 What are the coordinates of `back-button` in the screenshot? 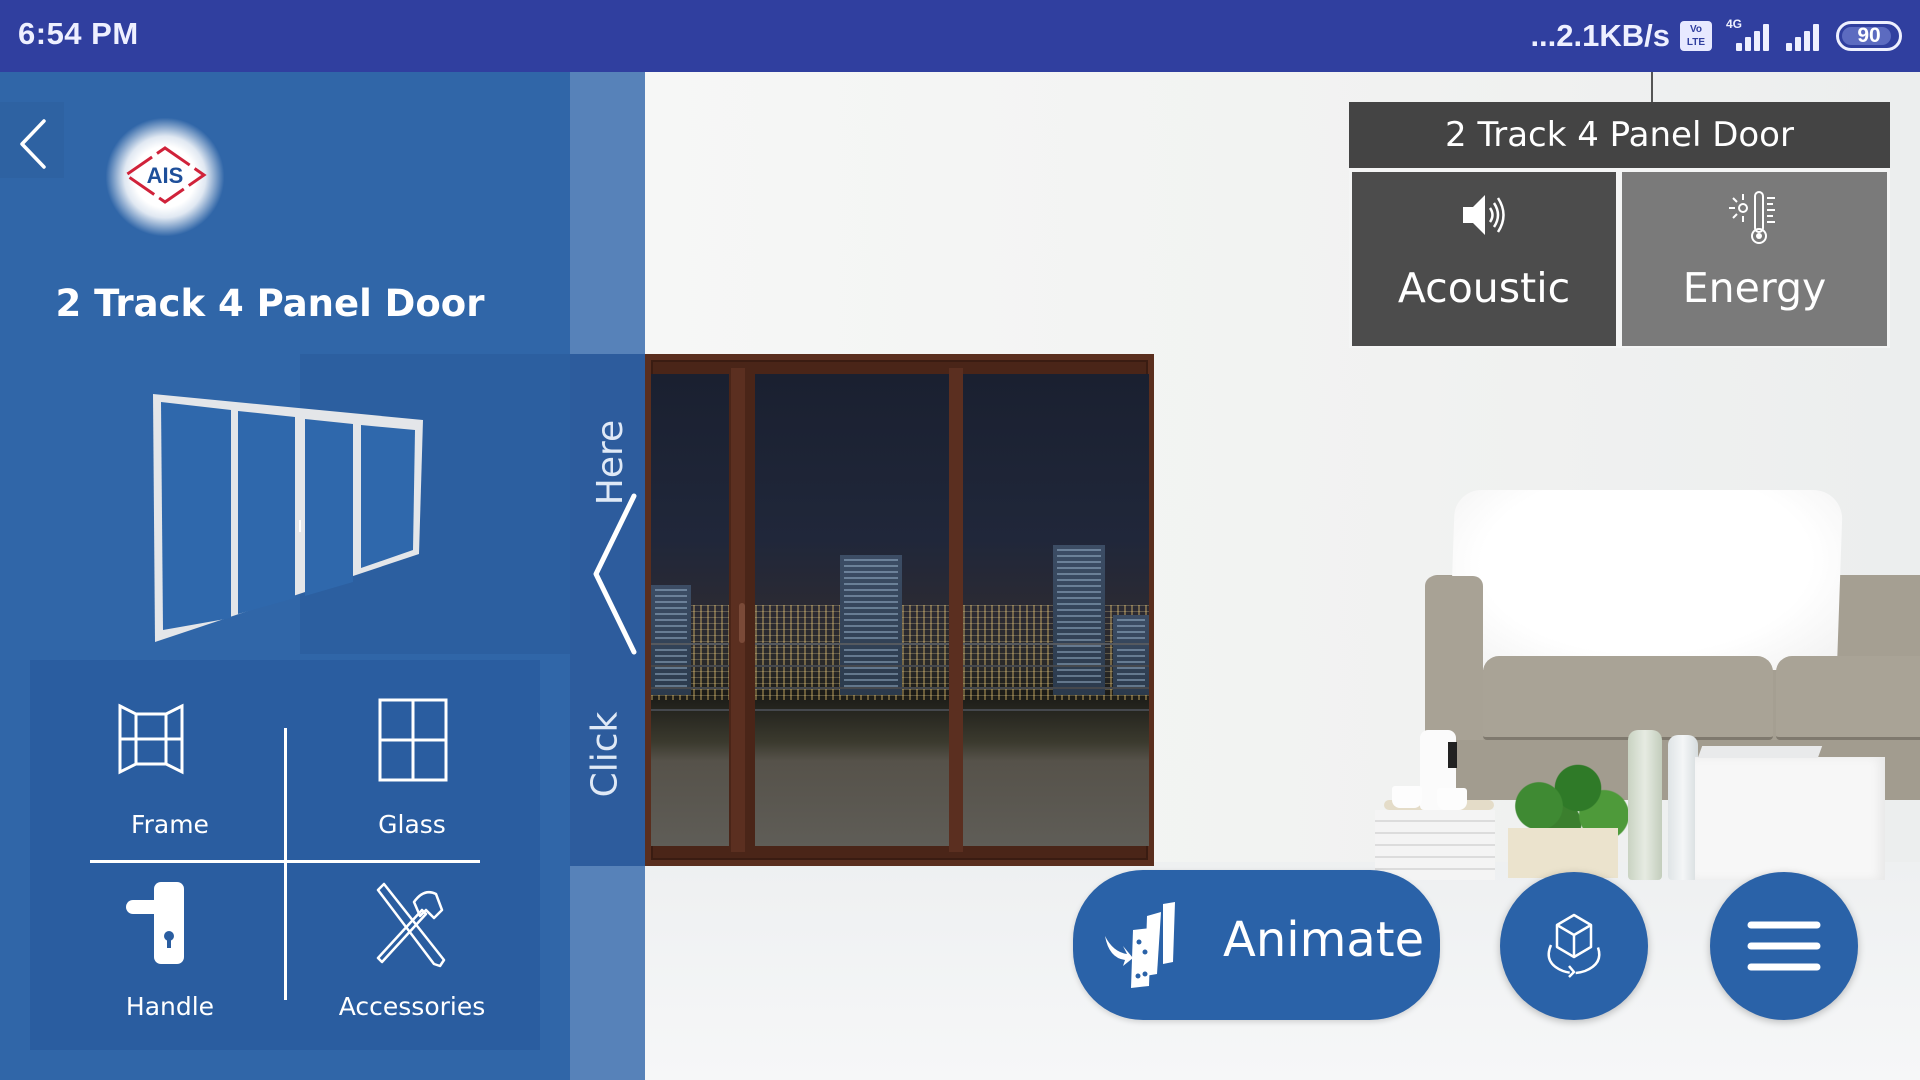 It's located at (32, 140).